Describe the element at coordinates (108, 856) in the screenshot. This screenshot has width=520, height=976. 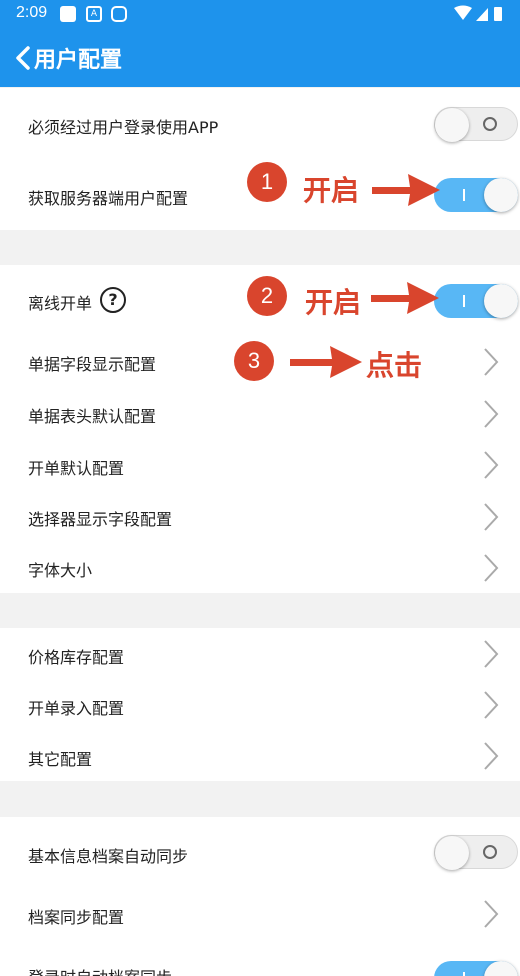
I see `basic-sync-label: 基本信息档案自动同步` at that location.